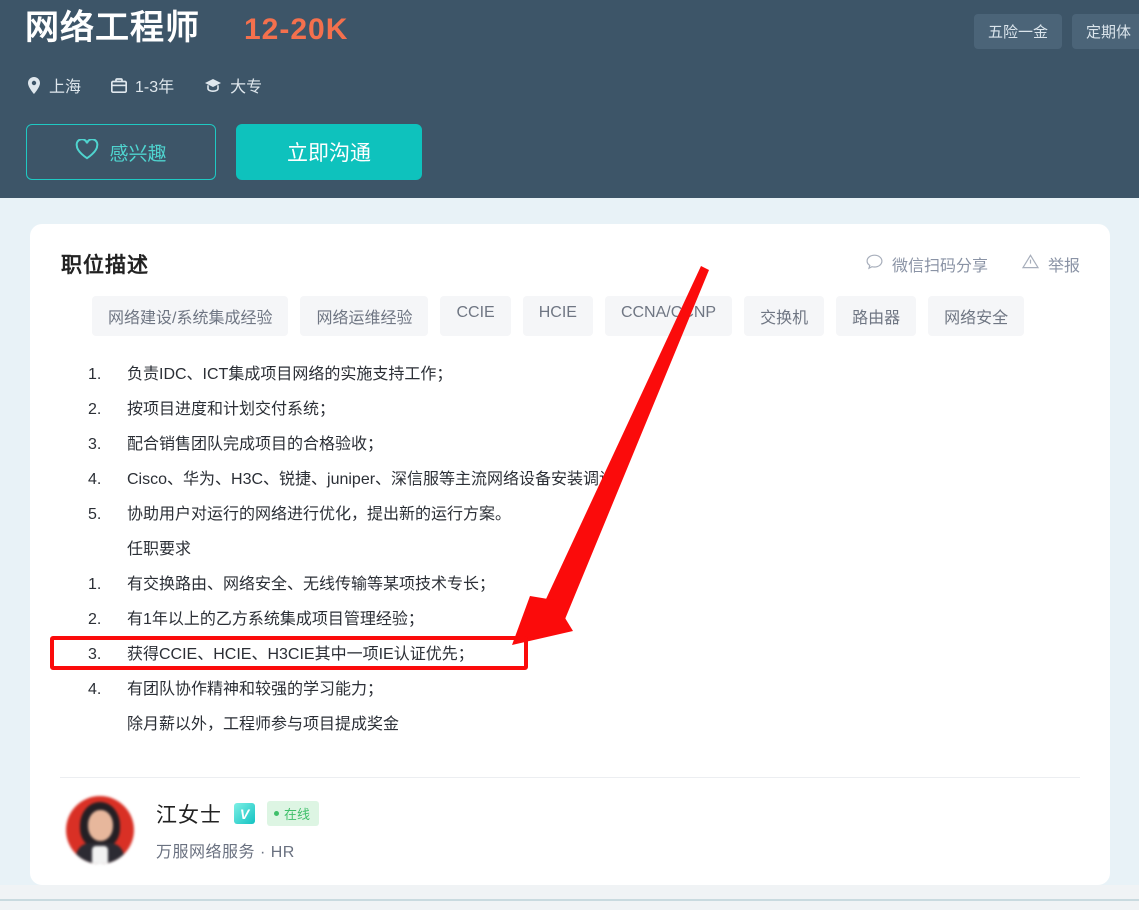 This screenshot has width=1139, height=910. Describe the element at coordinates (263, 724) in the screenshot. I see `list-text: 除月薪以外，工程师参与项目提成奖金` at that location.